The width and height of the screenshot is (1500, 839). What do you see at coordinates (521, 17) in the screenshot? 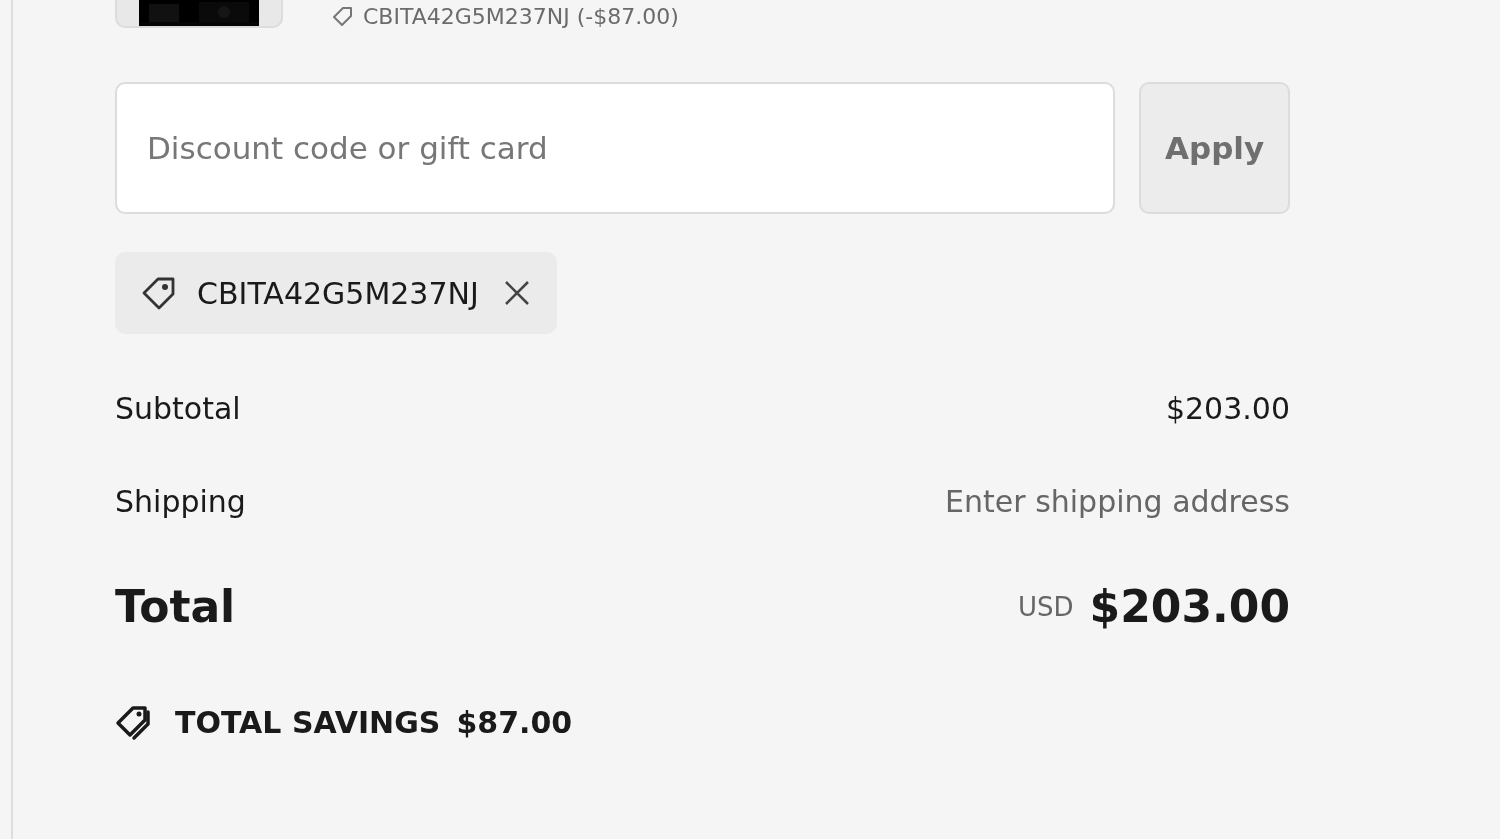
I see `discount-label: CBITA42G5M237NJ (-$87.00)` at bounding box center [521, 17].